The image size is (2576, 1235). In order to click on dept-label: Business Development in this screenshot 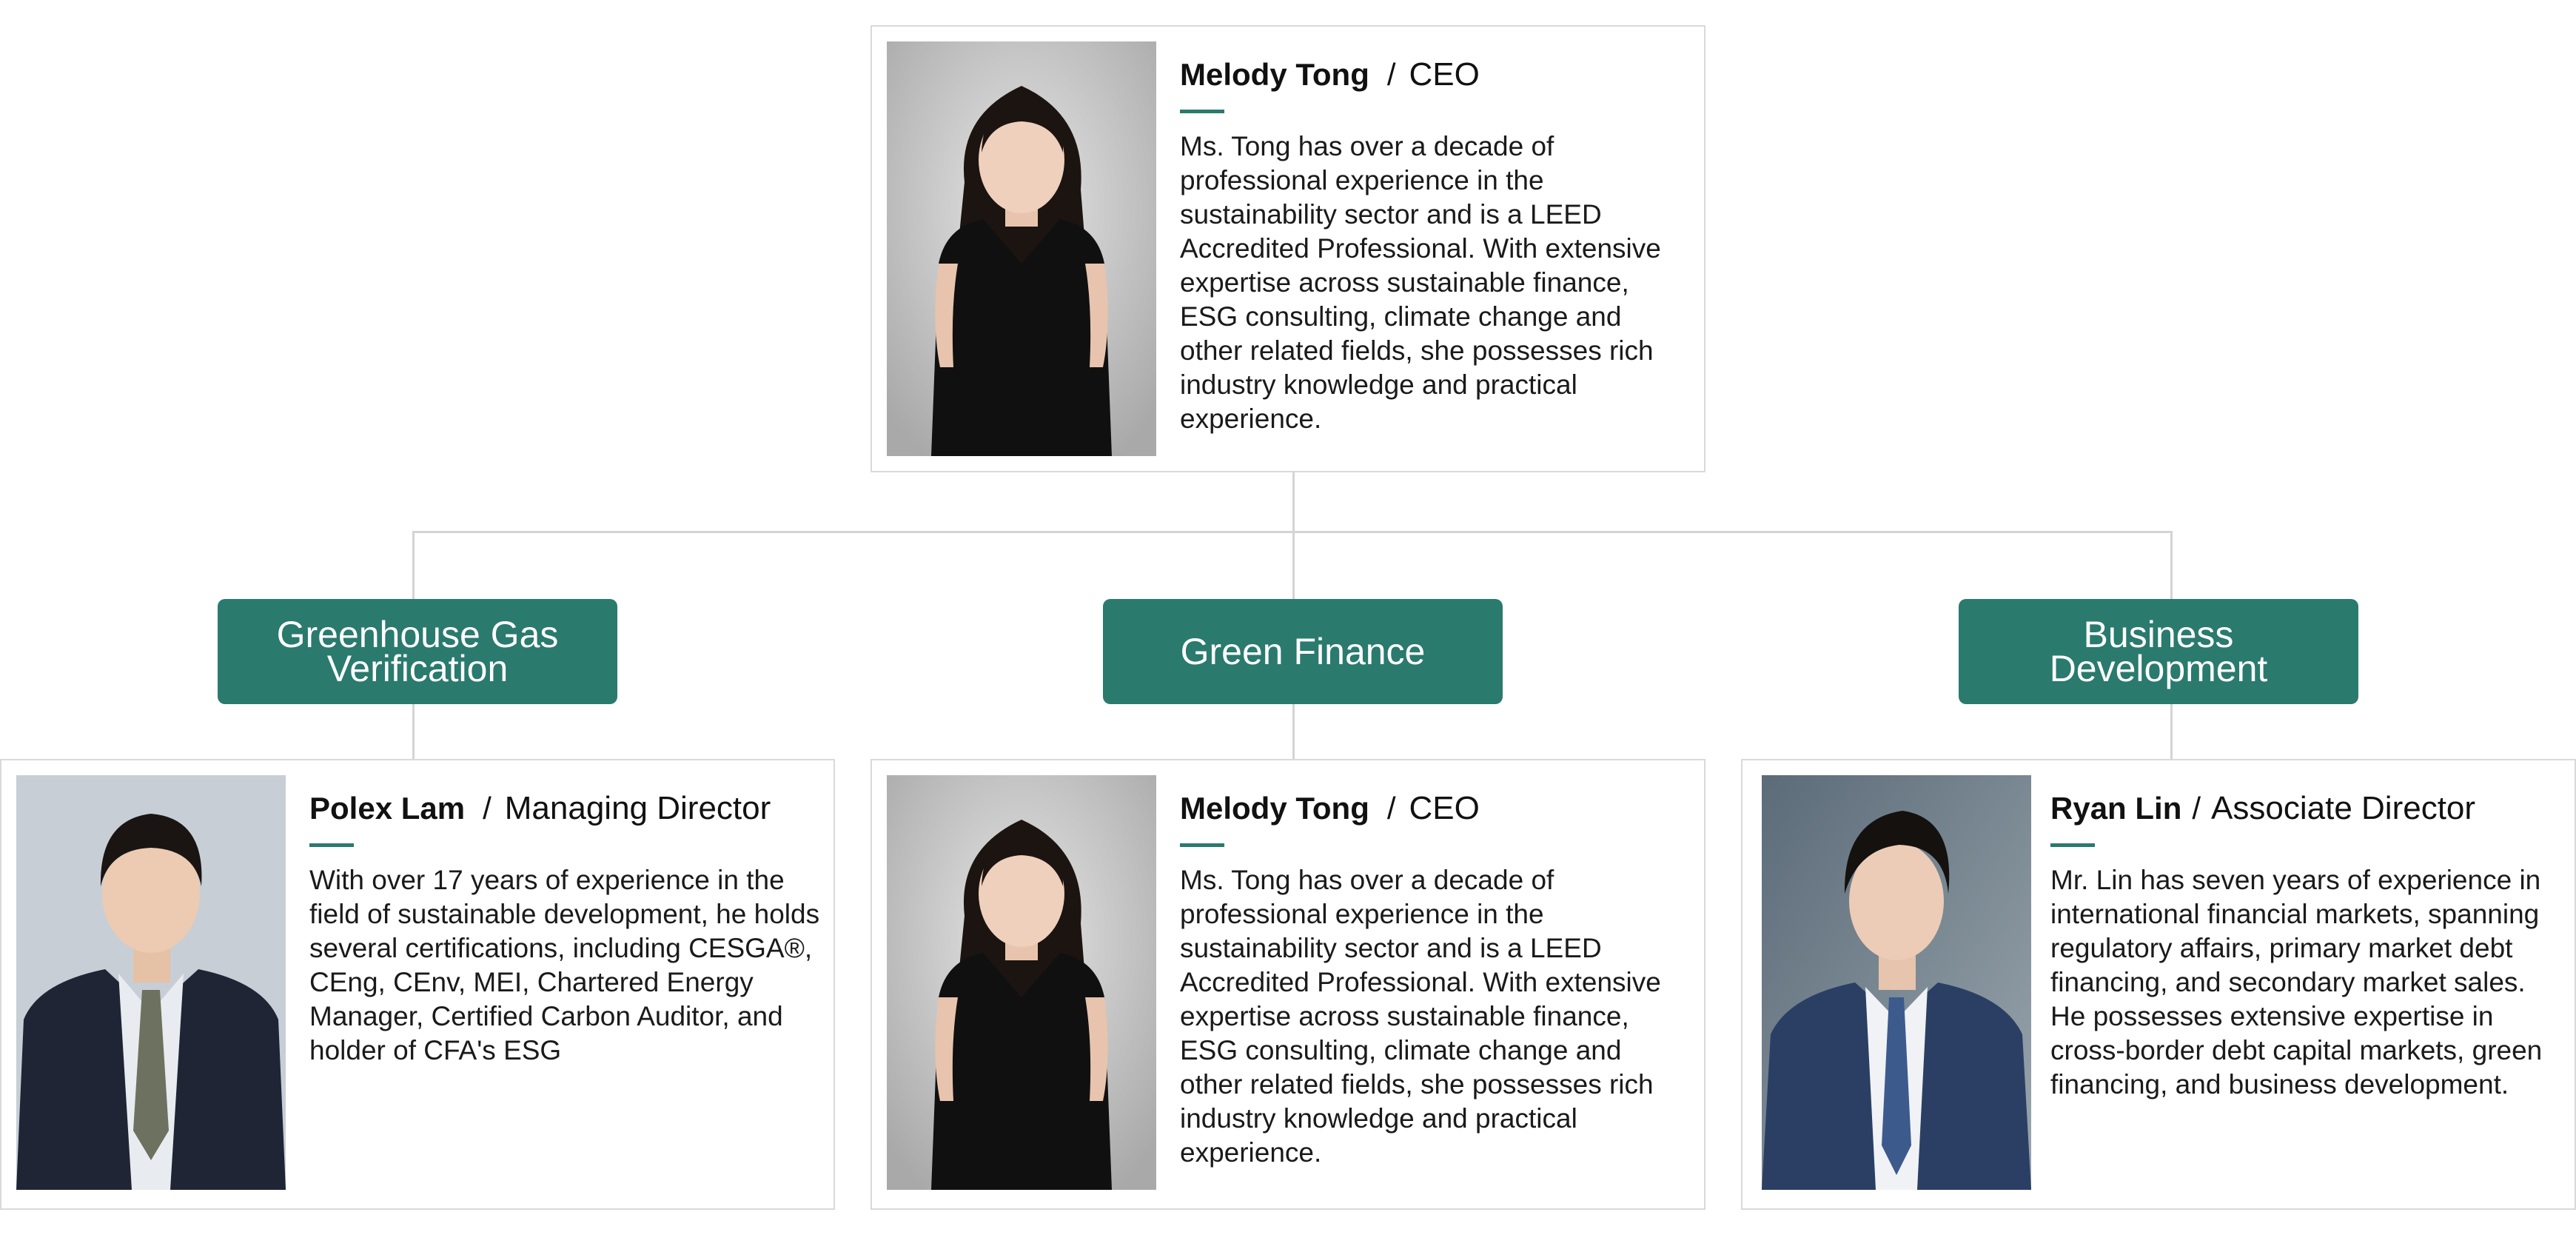, I will do `click(2158, 651)`.